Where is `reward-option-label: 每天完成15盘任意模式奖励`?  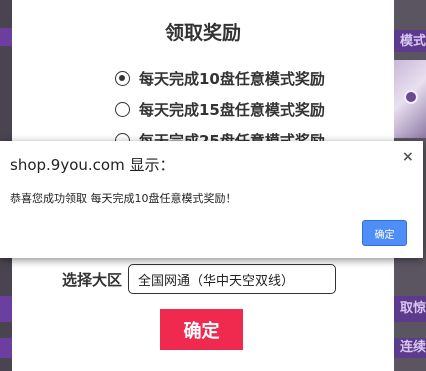
reward-option-label: 每天完成15盘任意模式奖励 is located at coordinates (232, 109).